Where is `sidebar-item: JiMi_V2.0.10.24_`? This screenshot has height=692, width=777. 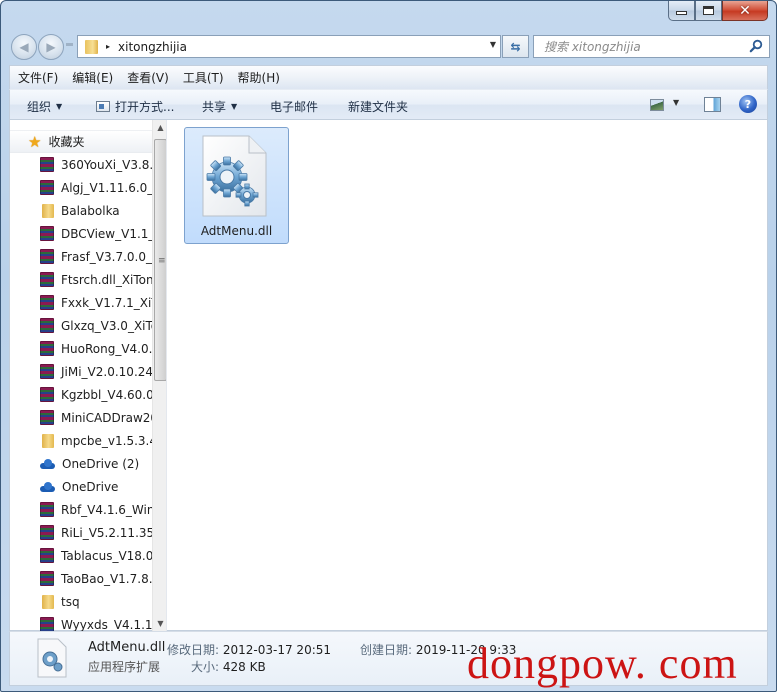
sidebar-item: JiMi_V2.0.10.24_ is located at coordinates (81, 371).